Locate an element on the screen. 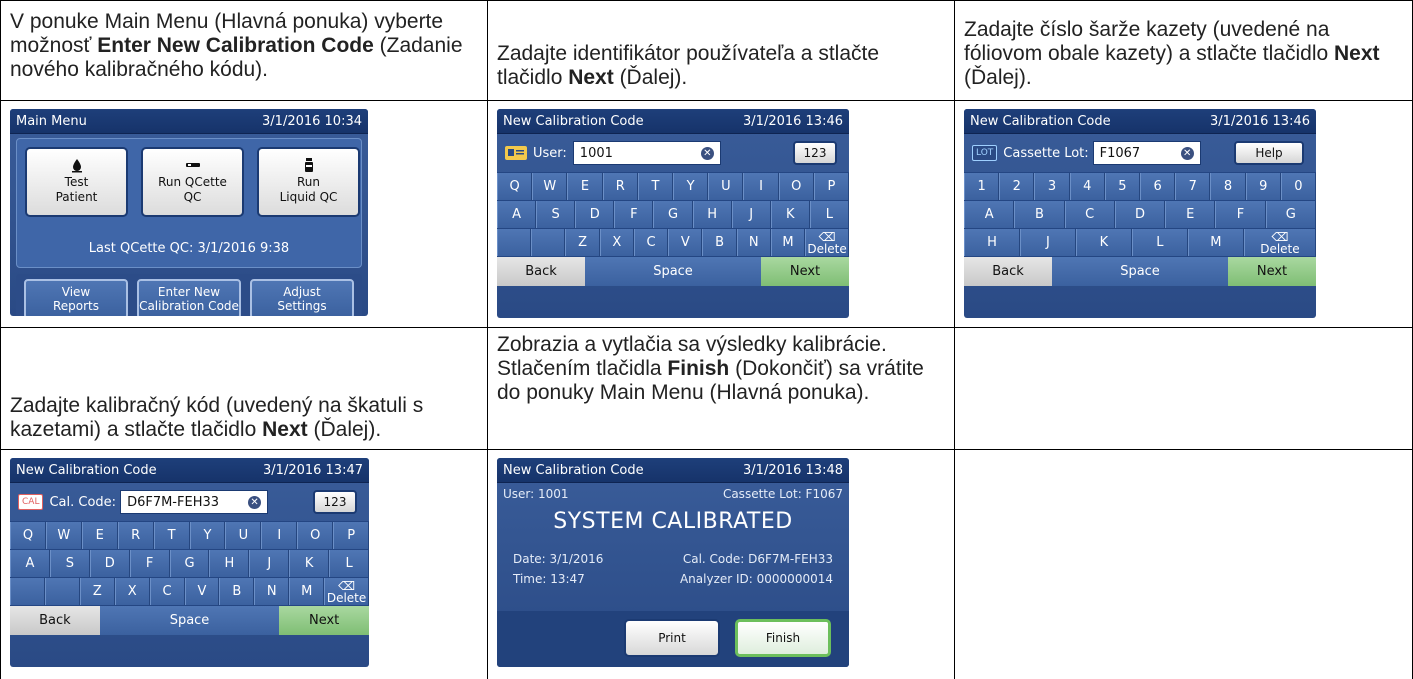 This screenshot has height=679, width=1413. key-2: 2 is located at coordinates (1017, 186).